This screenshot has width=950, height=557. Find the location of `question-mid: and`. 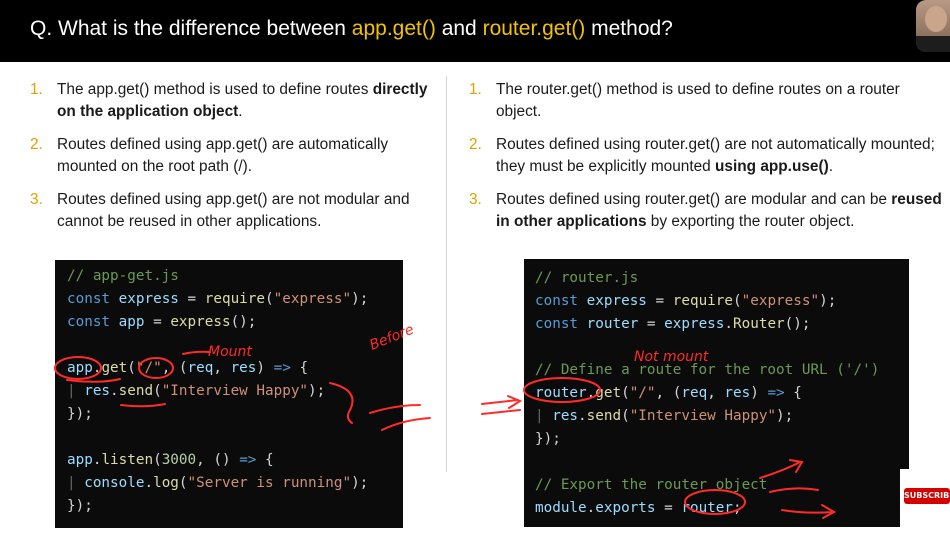

question-mid: and is located at coordinates (459, 28).